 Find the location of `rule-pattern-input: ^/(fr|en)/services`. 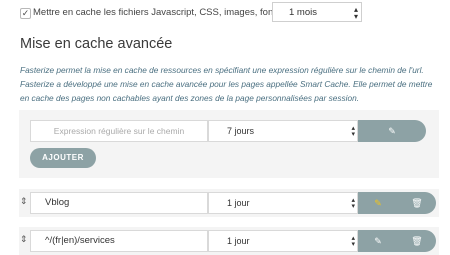

rule-pattern-input: ^/(fr|en)/services is located at coordinates (119, 241).